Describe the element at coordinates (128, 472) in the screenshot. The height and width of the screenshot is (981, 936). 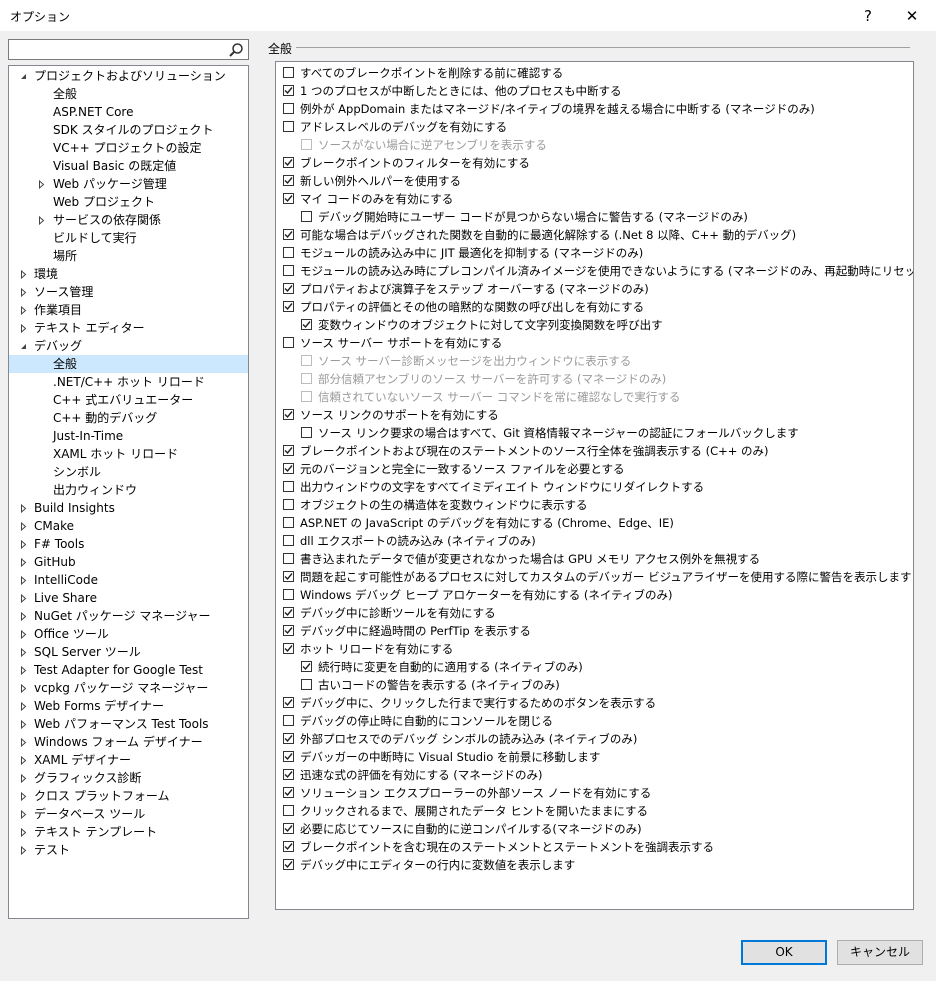
I see `tree-item: シンボル` at that location.